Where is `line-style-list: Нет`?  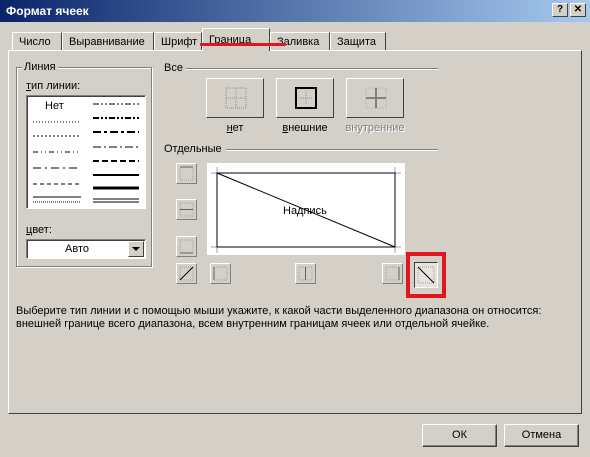 line-style-list: Нет is located at coordinates (86, 152).